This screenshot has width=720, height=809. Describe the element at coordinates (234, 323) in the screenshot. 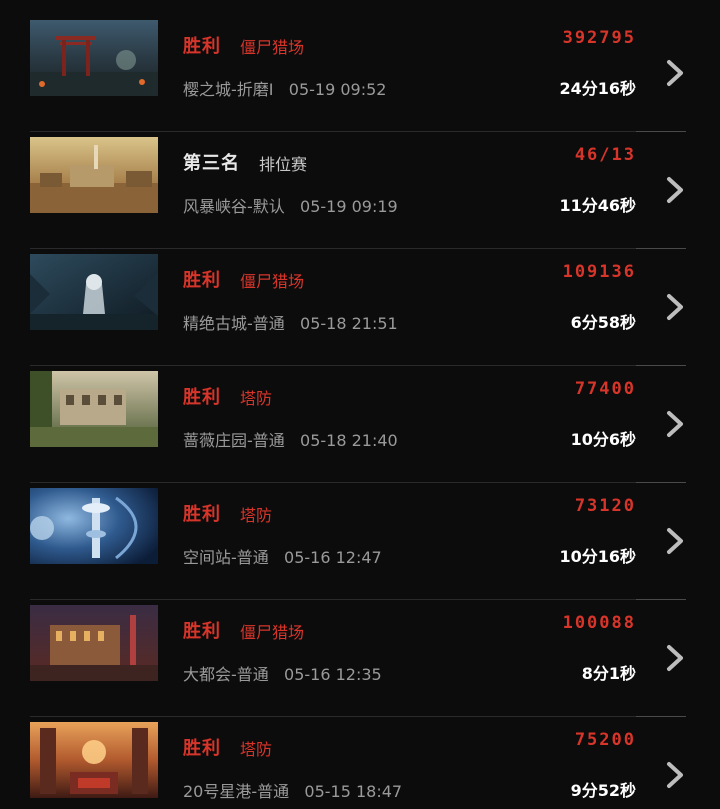

I see `map-name: 精绝古城-普通` at that location.